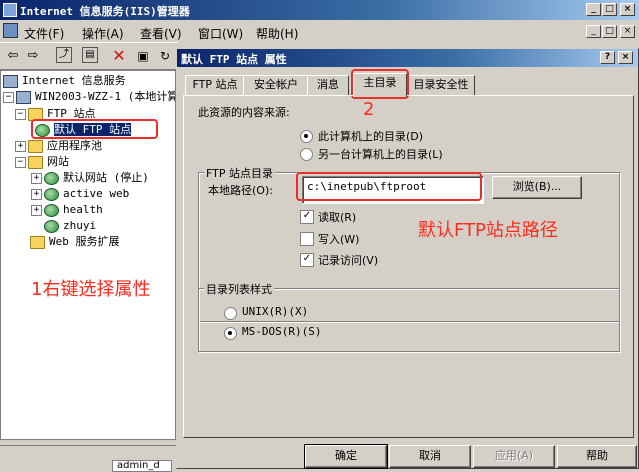 This screenshot has height=472, width=639. I want to click on dialog-title: 默认 FTP 站点 属性, so click(234, 59).